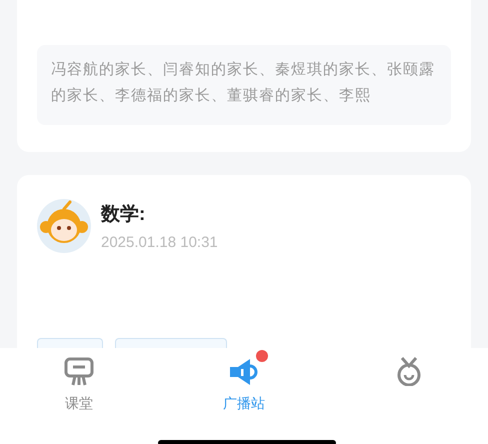 The image size is (488, 444). Describe the element at coordinates (409, 371) in the screenshot. I see `smiling-face-icon` at that location.